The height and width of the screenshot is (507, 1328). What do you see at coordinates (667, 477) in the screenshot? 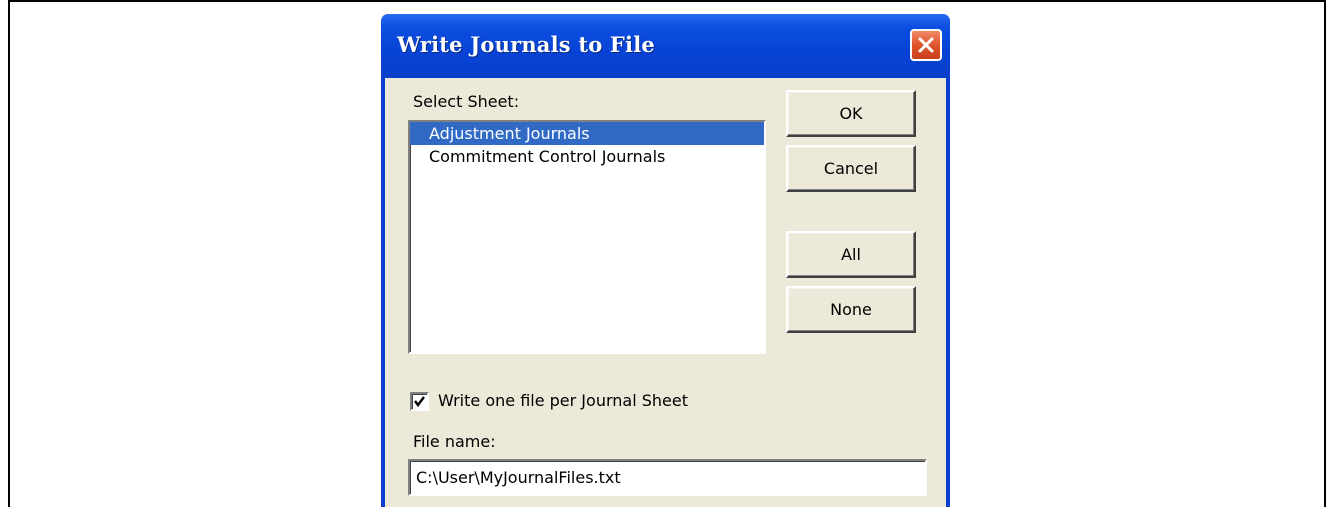
I see `file-name-input` at bounding box center [667, 477].